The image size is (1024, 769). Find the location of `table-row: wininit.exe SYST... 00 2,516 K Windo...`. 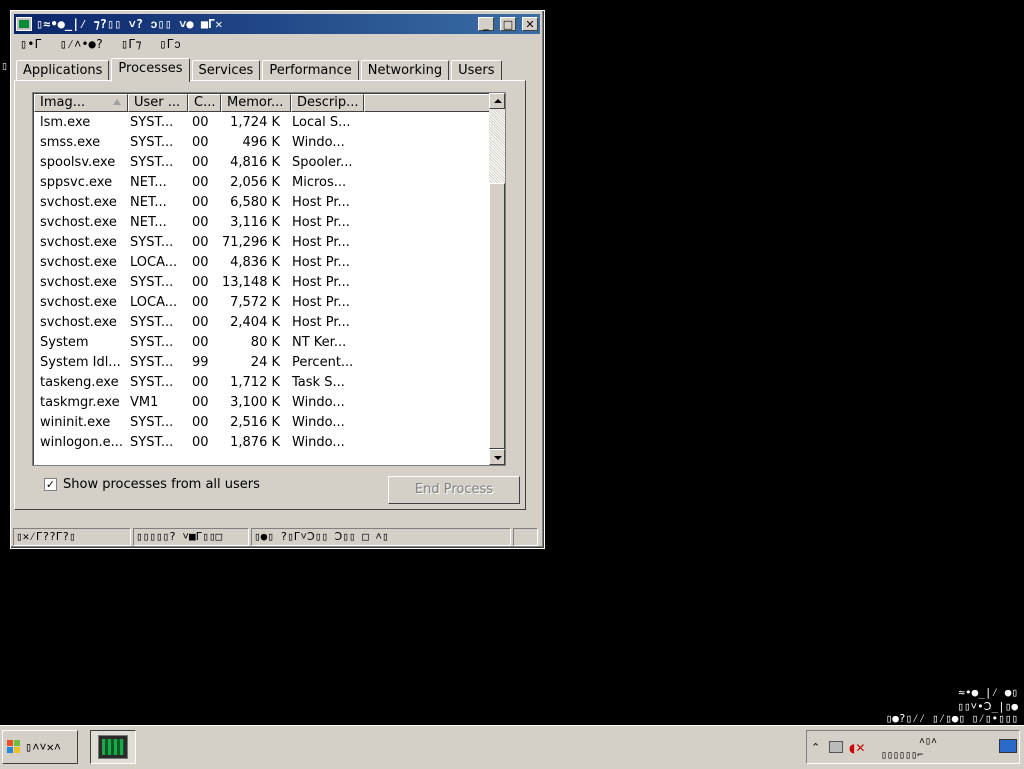

table-row: wininit.exe SYST... 00 2,516 K Windo... is located at coordinates (205, 423).